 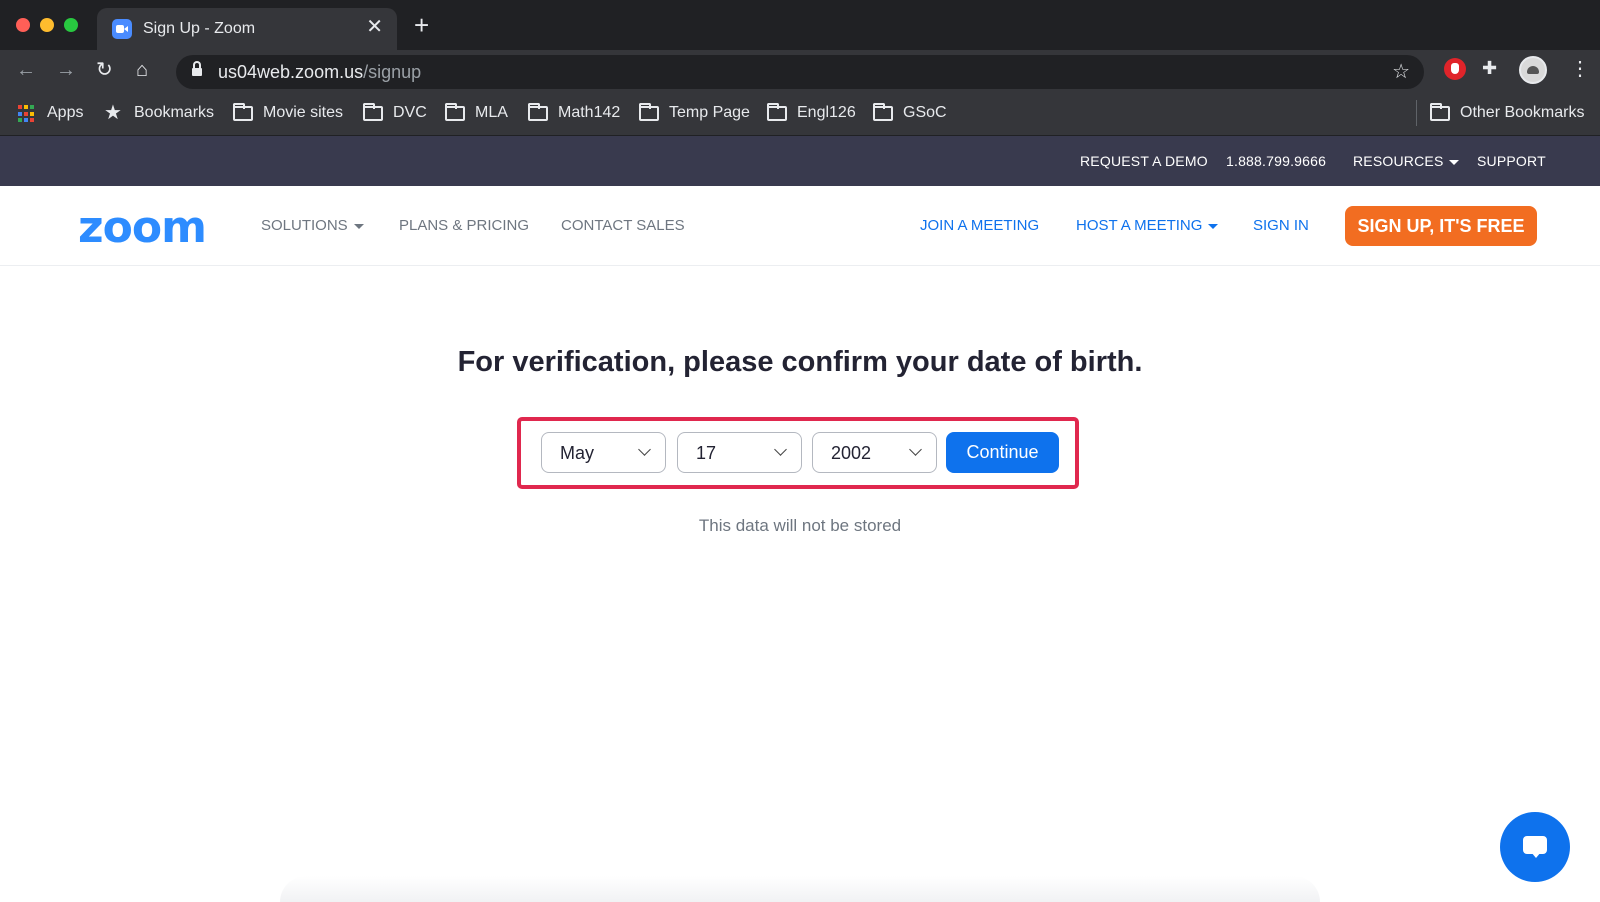 I want to click on star-icon: ☆, so click(x=1401, y=71).